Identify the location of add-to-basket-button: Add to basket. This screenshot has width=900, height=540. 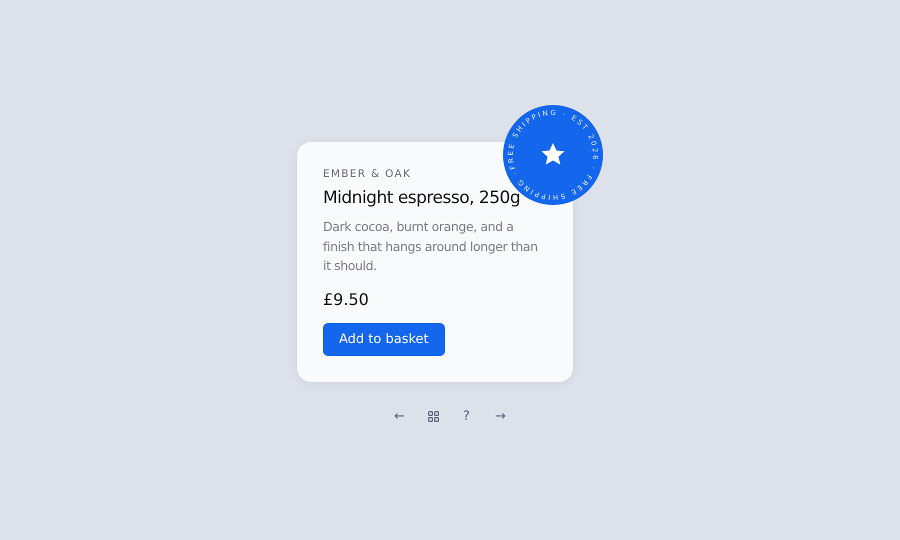
(384, 339).